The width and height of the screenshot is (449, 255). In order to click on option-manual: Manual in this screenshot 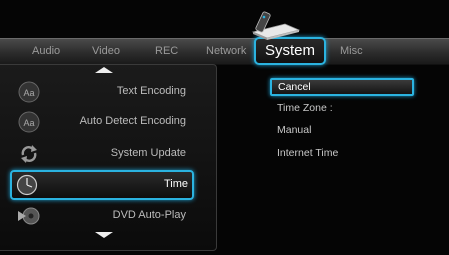, I will do `click(294, 130)`.